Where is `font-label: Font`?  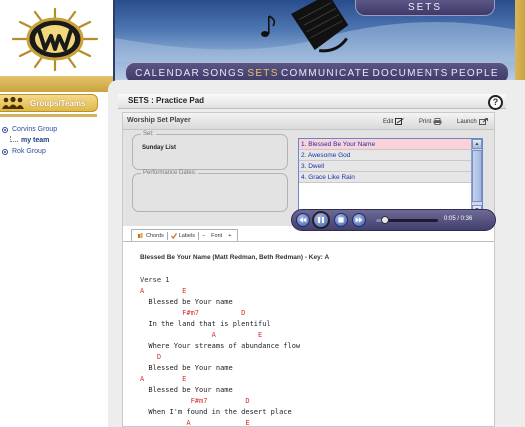 font-label: Font is located at coordinates (217, 235).